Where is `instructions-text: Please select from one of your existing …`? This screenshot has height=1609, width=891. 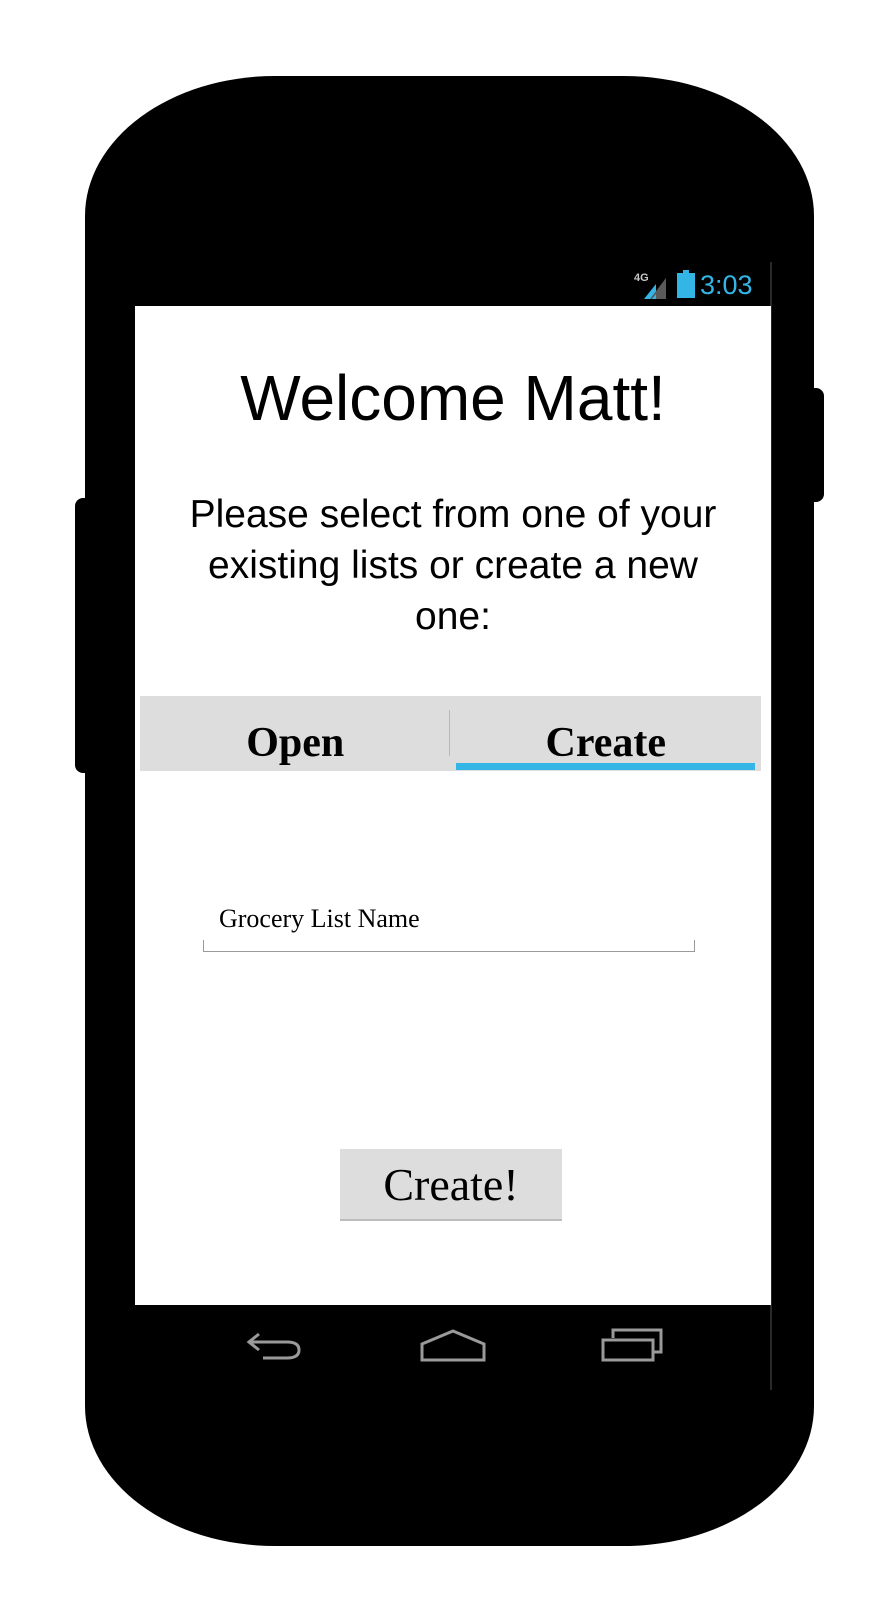
instructions-text: Please select from one of your existing … is located at coordinates (453, 565).